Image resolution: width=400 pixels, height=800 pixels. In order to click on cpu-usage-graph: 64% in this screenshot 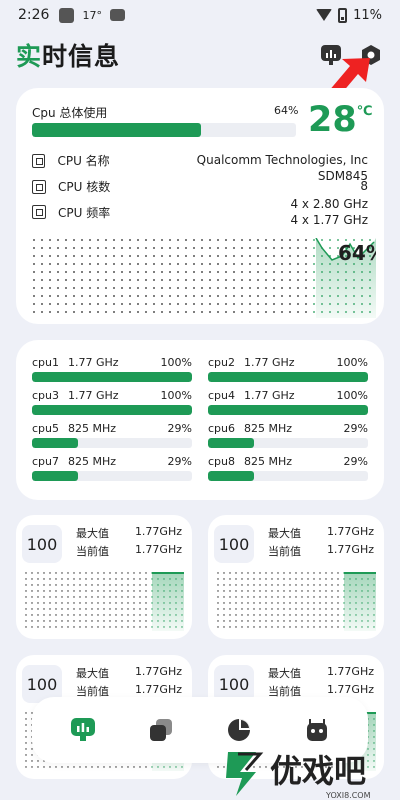, I will do `click(204, 278)`.